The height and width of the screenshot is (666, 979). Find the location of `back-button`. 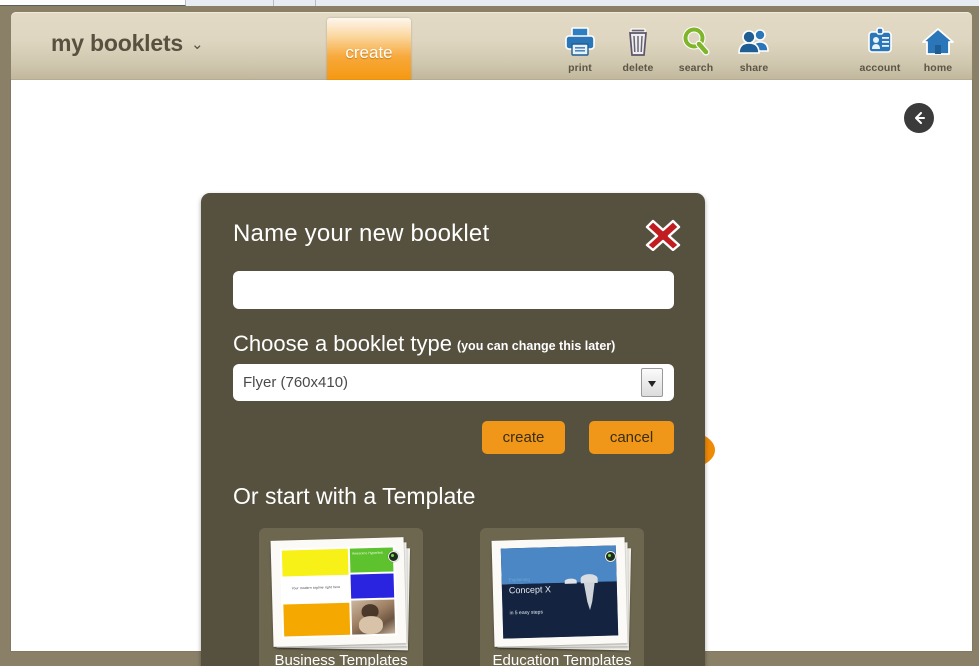

back-button is located at coordinates (919, 118).